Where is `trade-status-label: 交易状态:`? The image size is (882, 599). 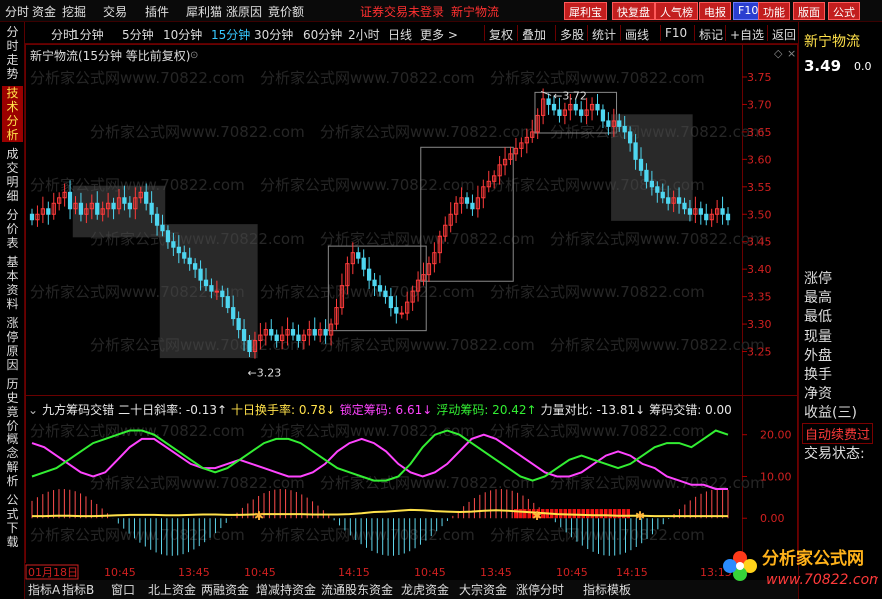
trade-status-label: 交易状态: is located at coordinates (834, 454).